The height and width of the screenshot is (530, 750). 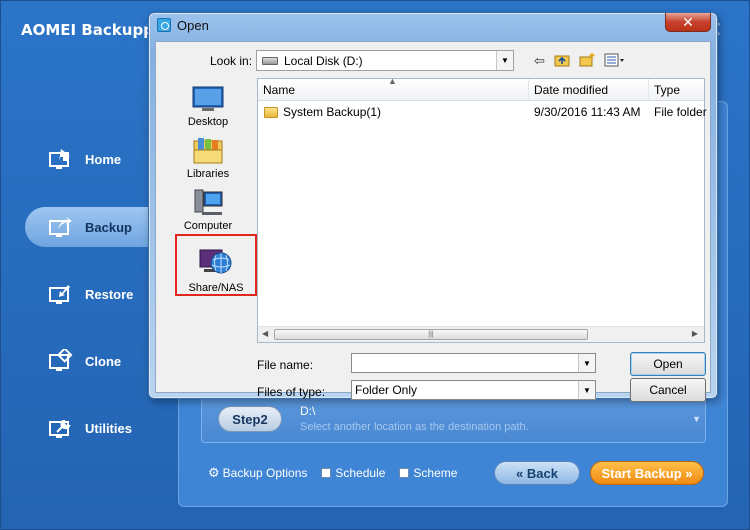 I want to click on open-button: Open, so click(x=668, y=364).